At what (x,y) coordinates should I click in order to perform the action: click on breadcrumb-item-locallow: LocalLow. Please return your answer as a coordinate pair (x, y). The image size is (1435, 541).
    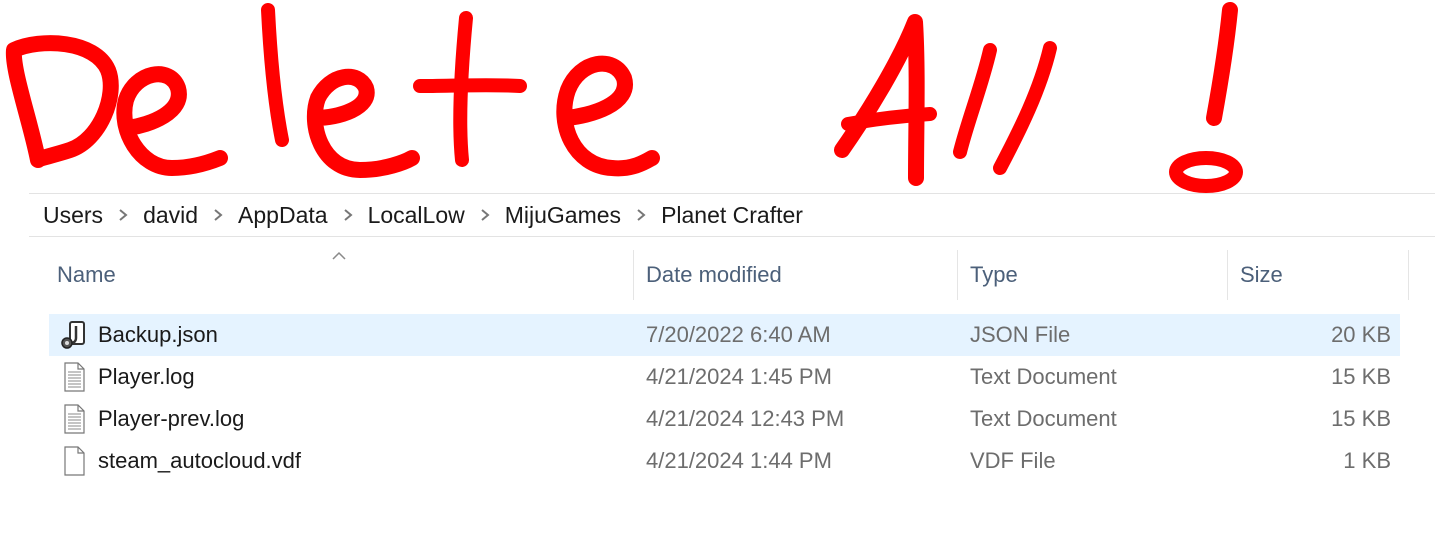
    Looking at the image, I should click on (416, 215).